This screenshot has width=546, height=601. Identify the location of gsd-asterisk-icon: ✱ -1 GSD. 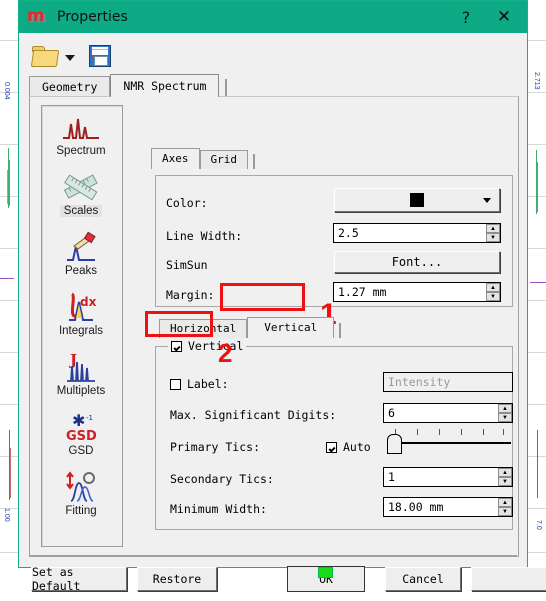
(81, 427).